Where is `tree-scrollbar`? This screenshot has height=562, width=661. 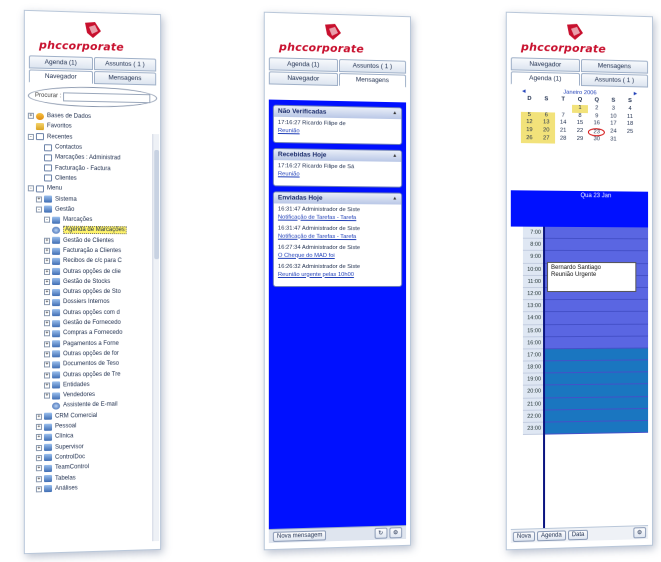
tree-scrollbar is located at coordinates (155, 337).